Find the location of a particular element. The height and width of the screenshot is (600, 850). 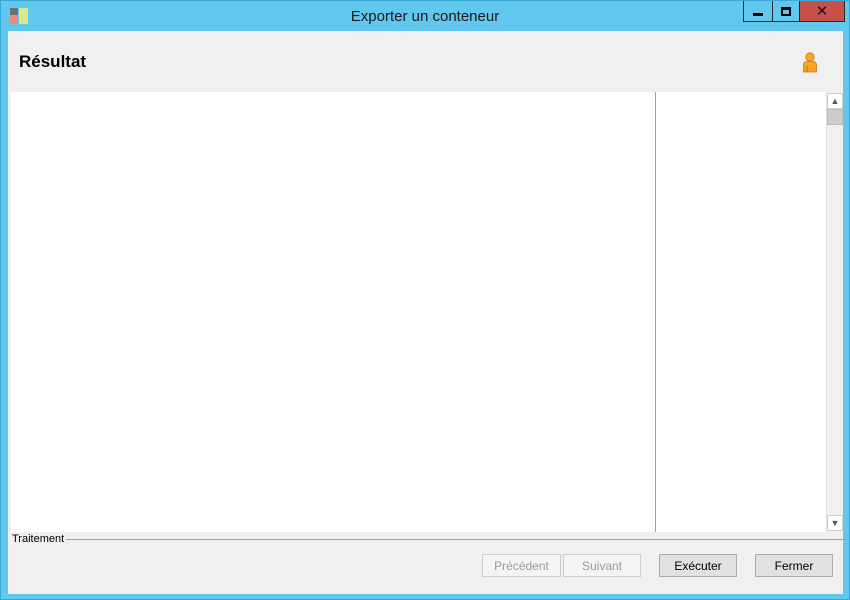

execute-button: Exécuter is located at coordinates (698, 565).